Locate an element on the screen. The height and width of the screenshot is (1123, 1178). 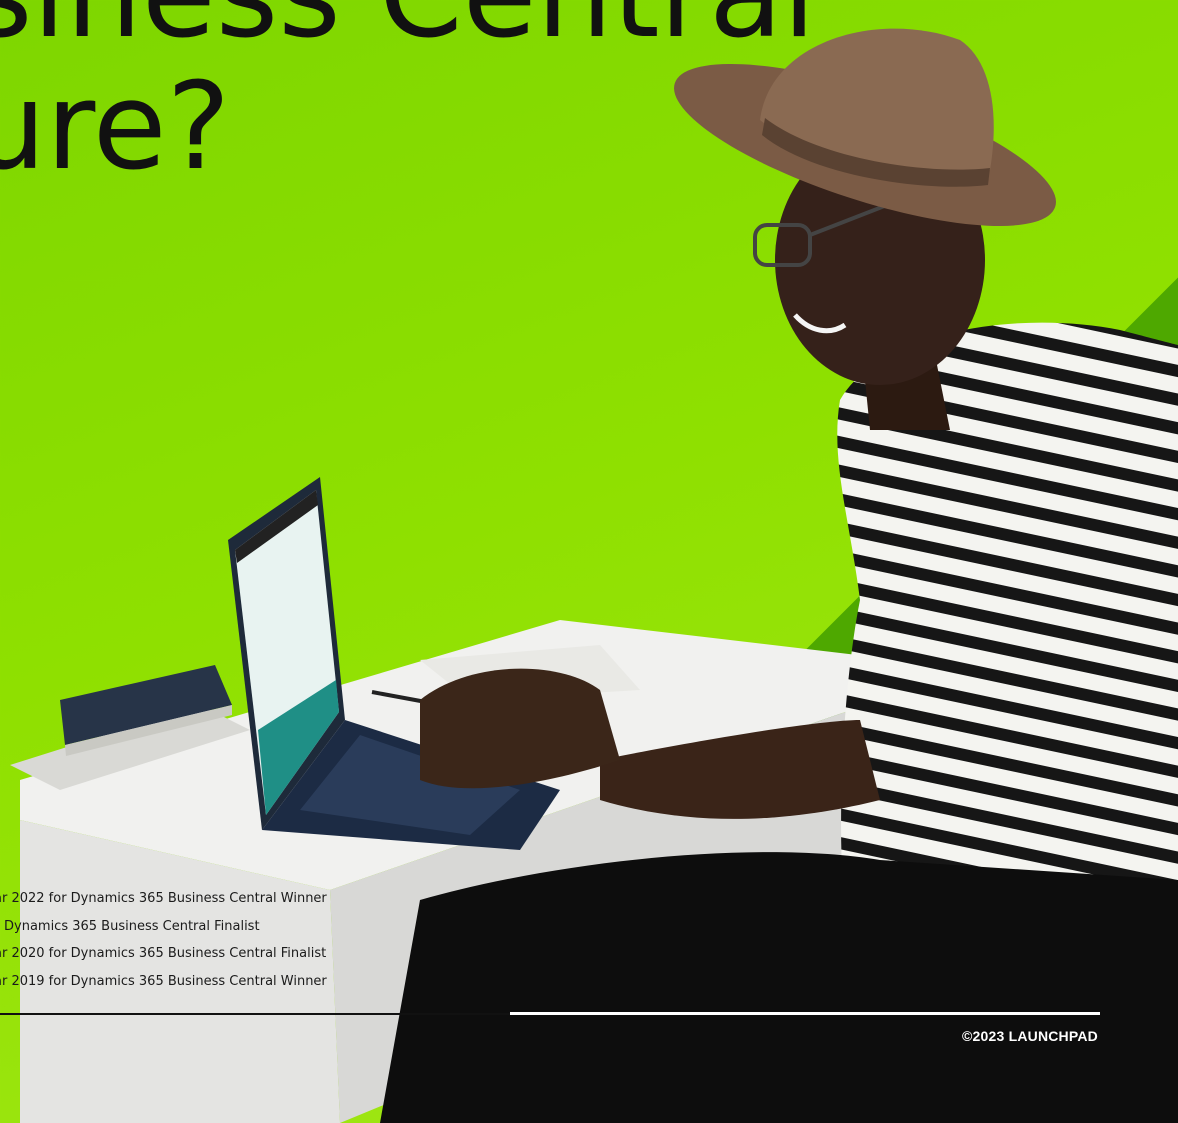
divider-dark is located at coordinates (260, 1014).